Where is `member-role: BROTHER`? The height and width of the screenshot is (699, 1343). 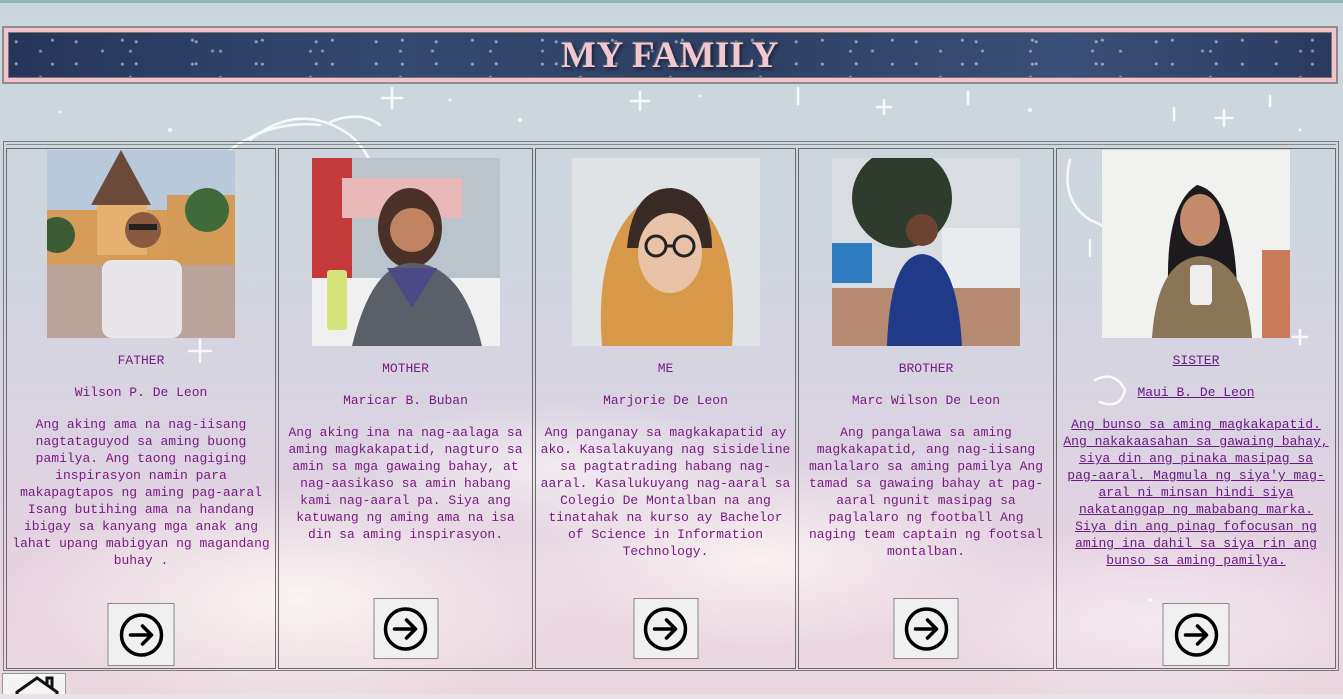 member-role: BROTHER is located at coordinates (926, 368).